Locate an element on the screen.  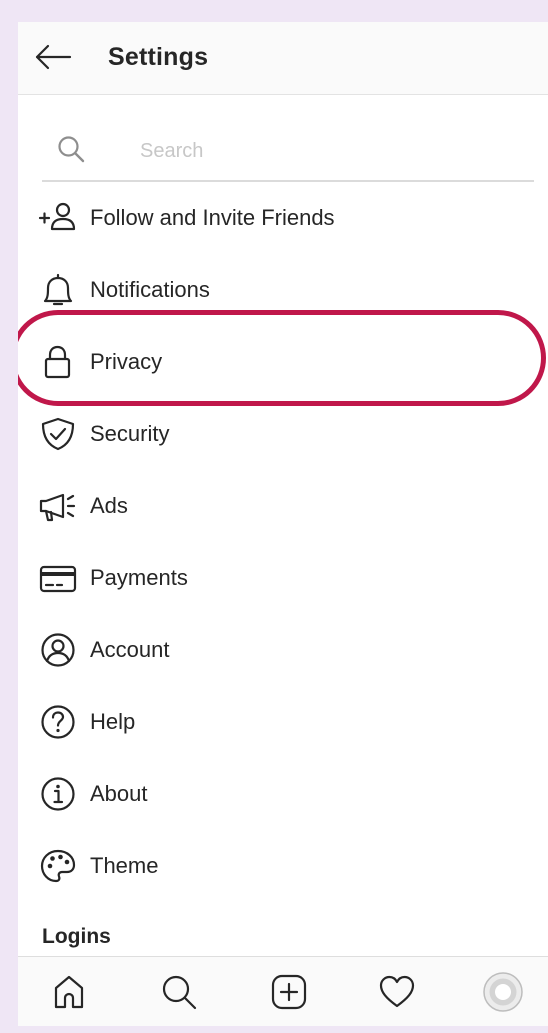
menu-item-label: Account is located at coordinates (130, 649).